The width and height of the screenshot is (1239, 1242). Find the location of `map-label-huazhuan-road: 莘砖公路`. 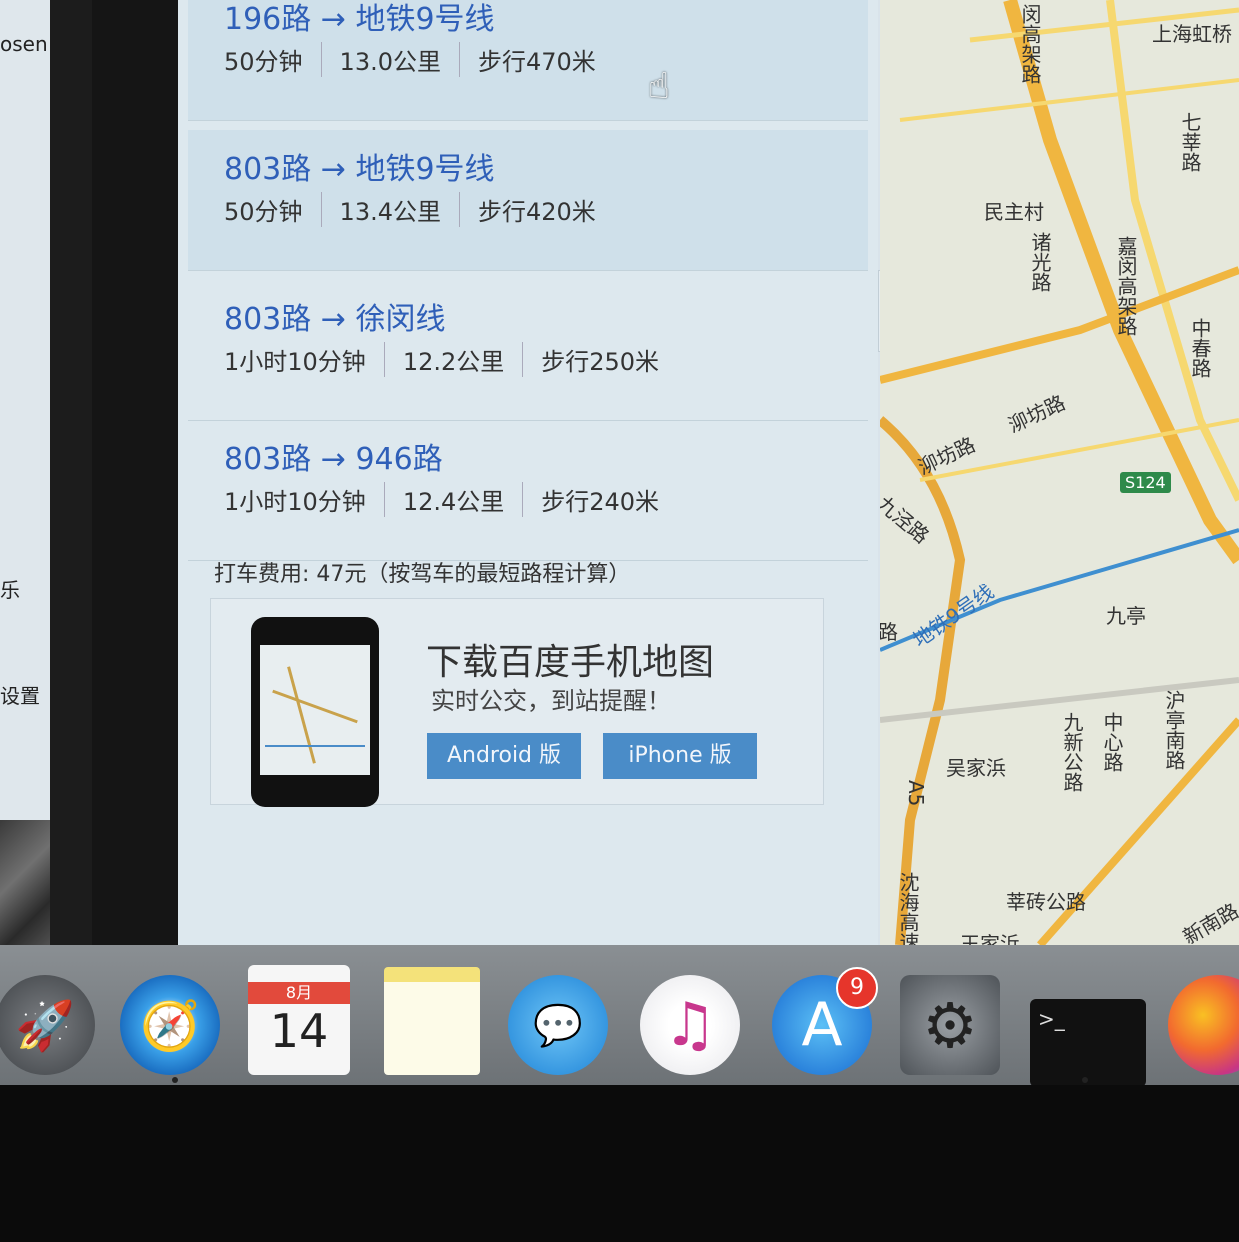

map-label-huazhuan-road: 莘砖公路 is located at coordinates (1046, 902).